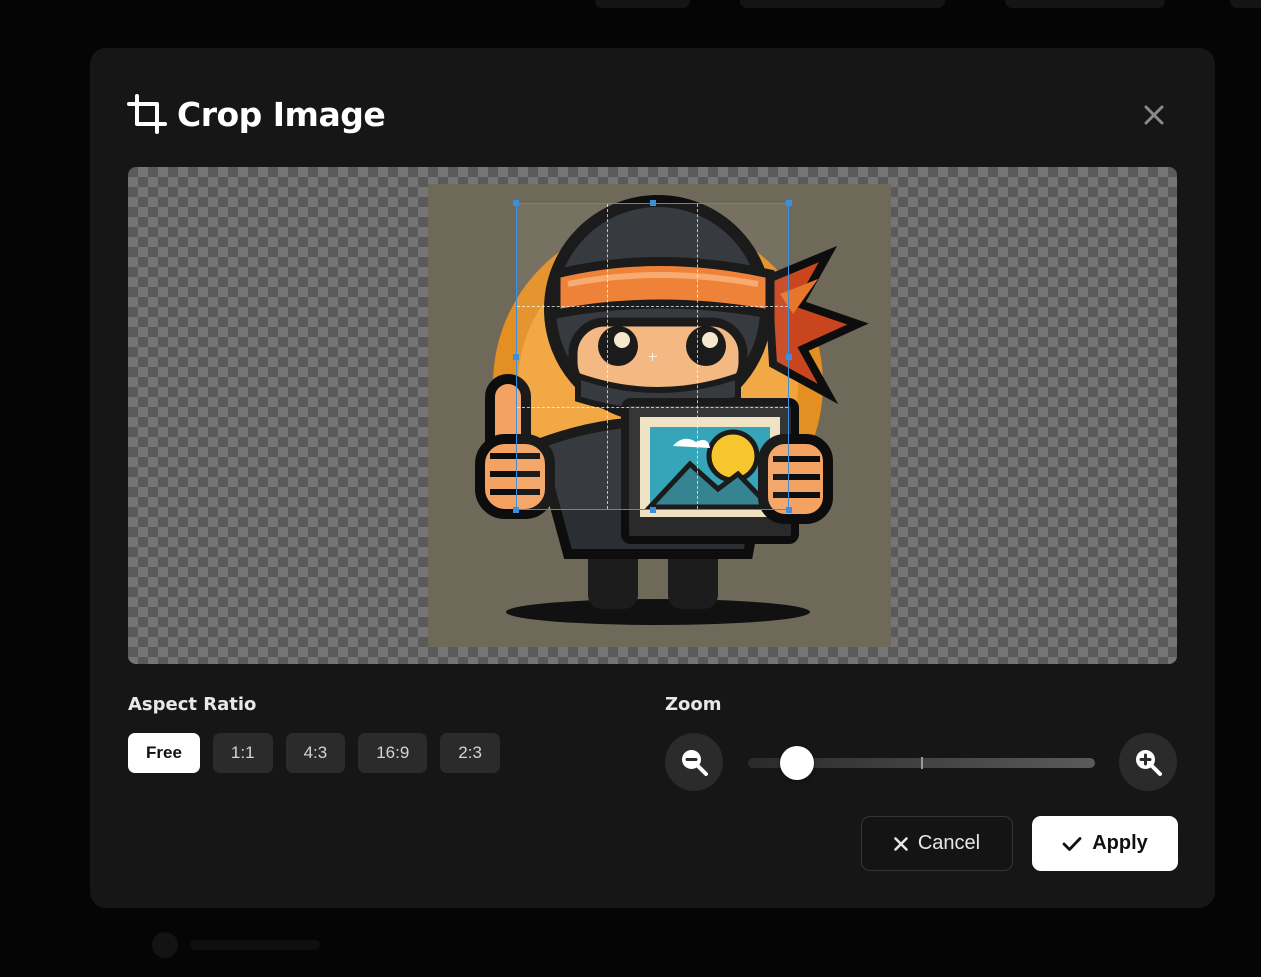  I want to click on crop-center-mark, so click(652, 356).